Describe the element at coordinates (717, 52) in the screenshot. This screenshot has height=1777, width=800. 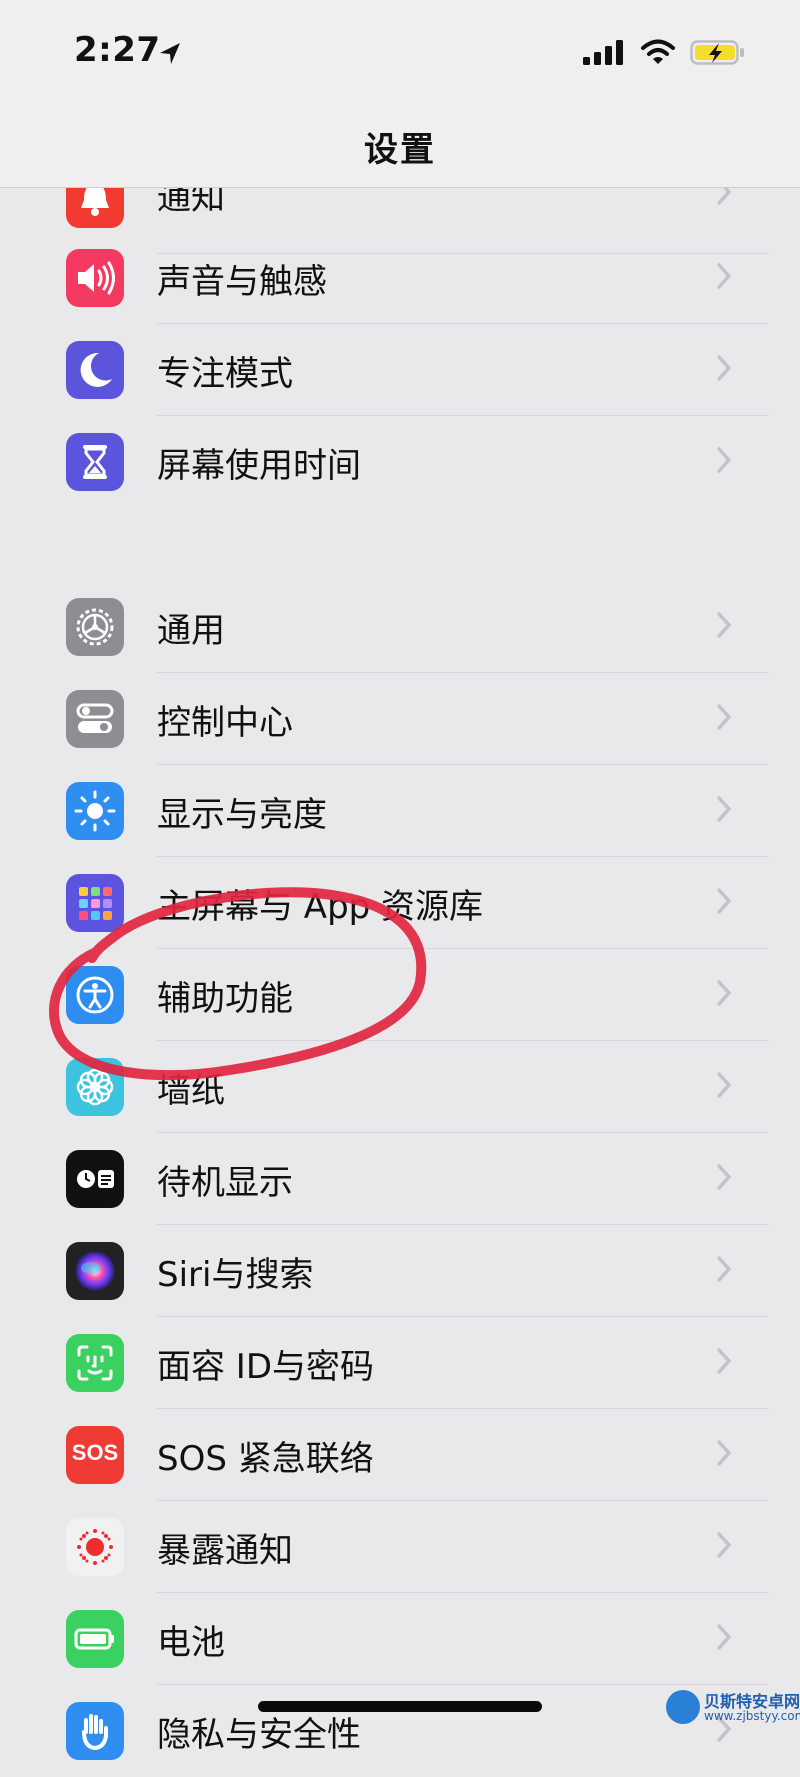
I see `battery-charging-icon` at that location.